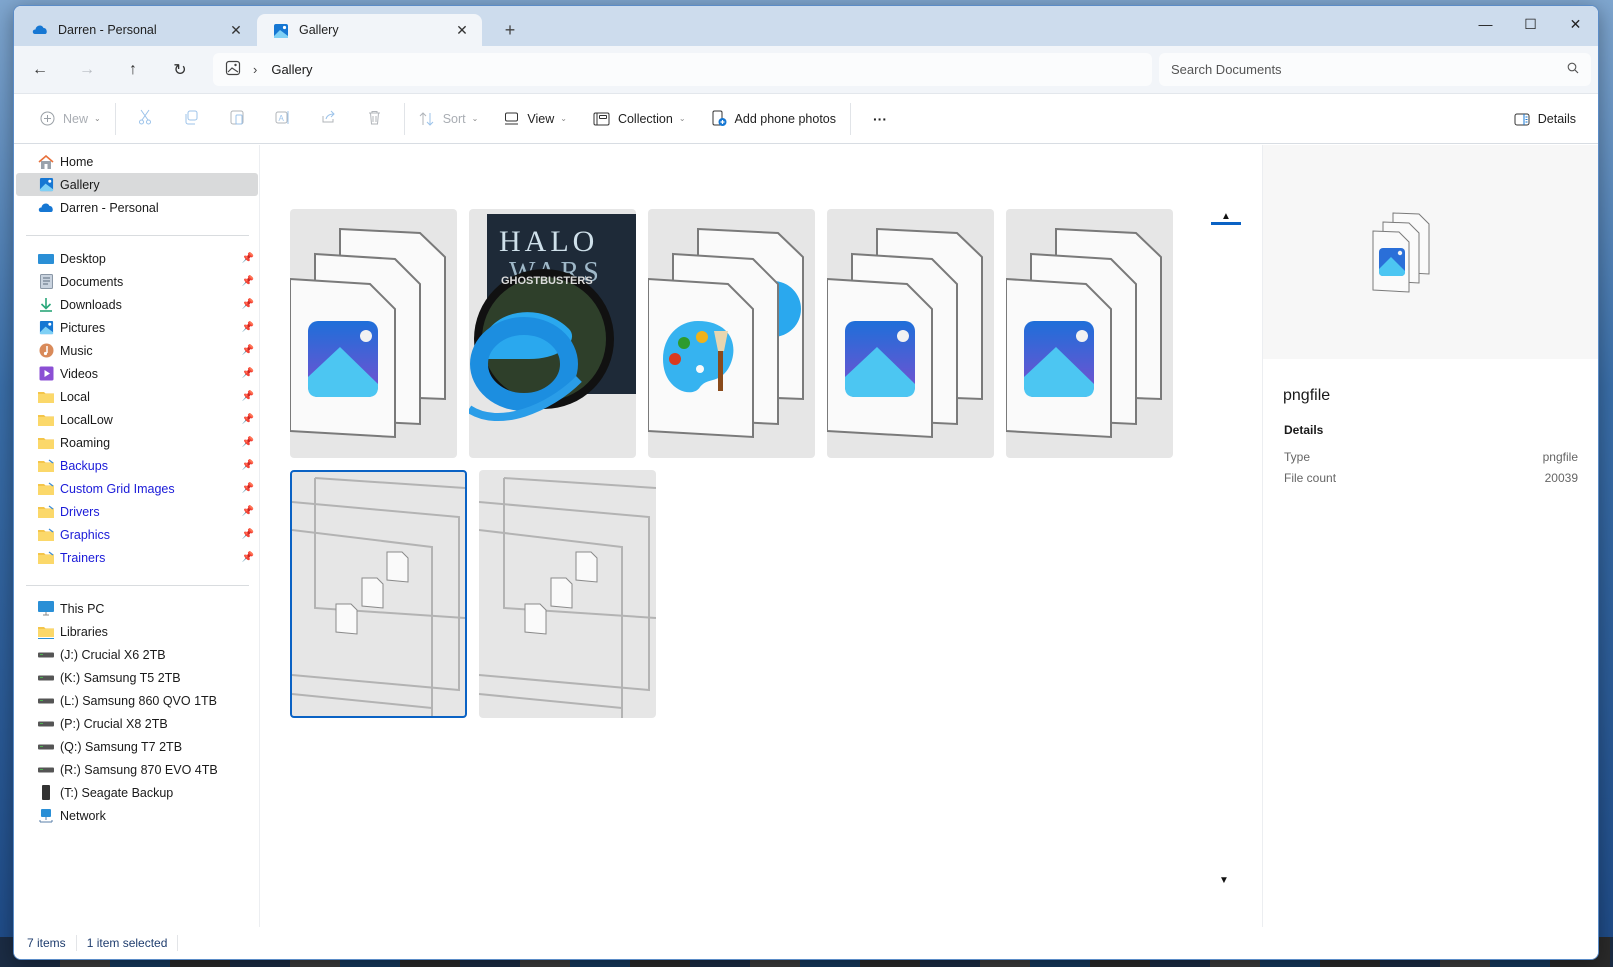  What do you see at coordinates (1369, 69) in the screenshot?
I see `search-input` at bounding box center [1369, 69].